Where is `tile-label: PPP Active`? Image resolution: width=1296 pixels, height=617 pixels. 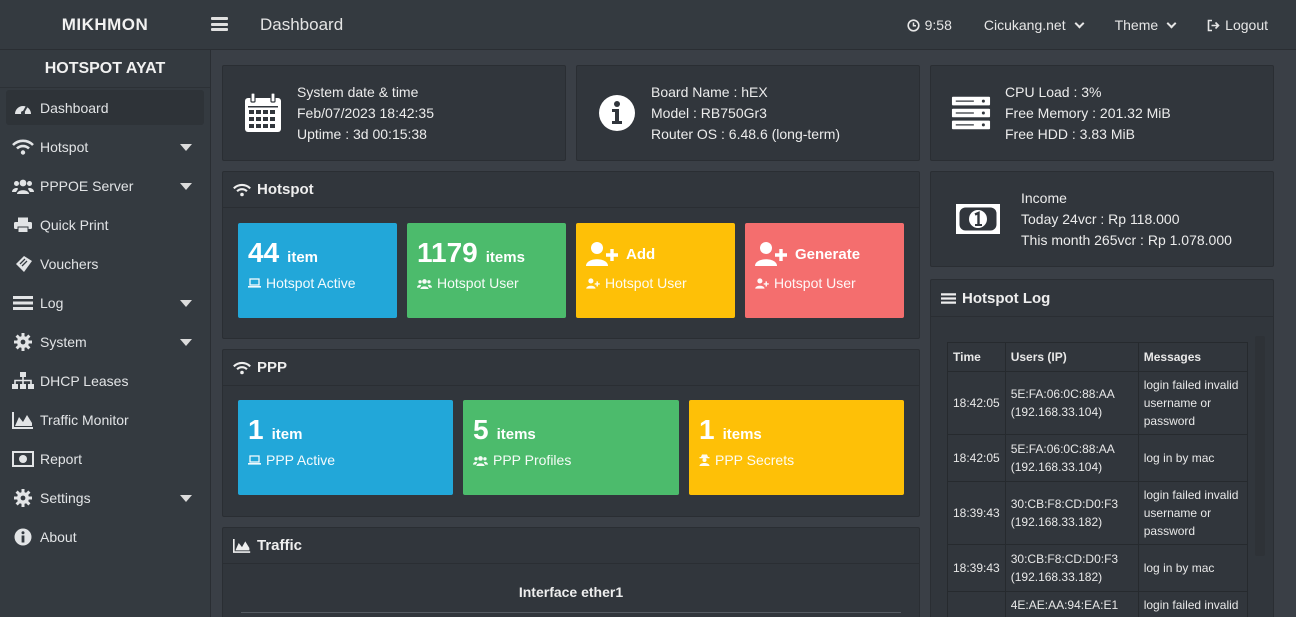 tile-label: PPP Active is located at coordinates (301, 460).